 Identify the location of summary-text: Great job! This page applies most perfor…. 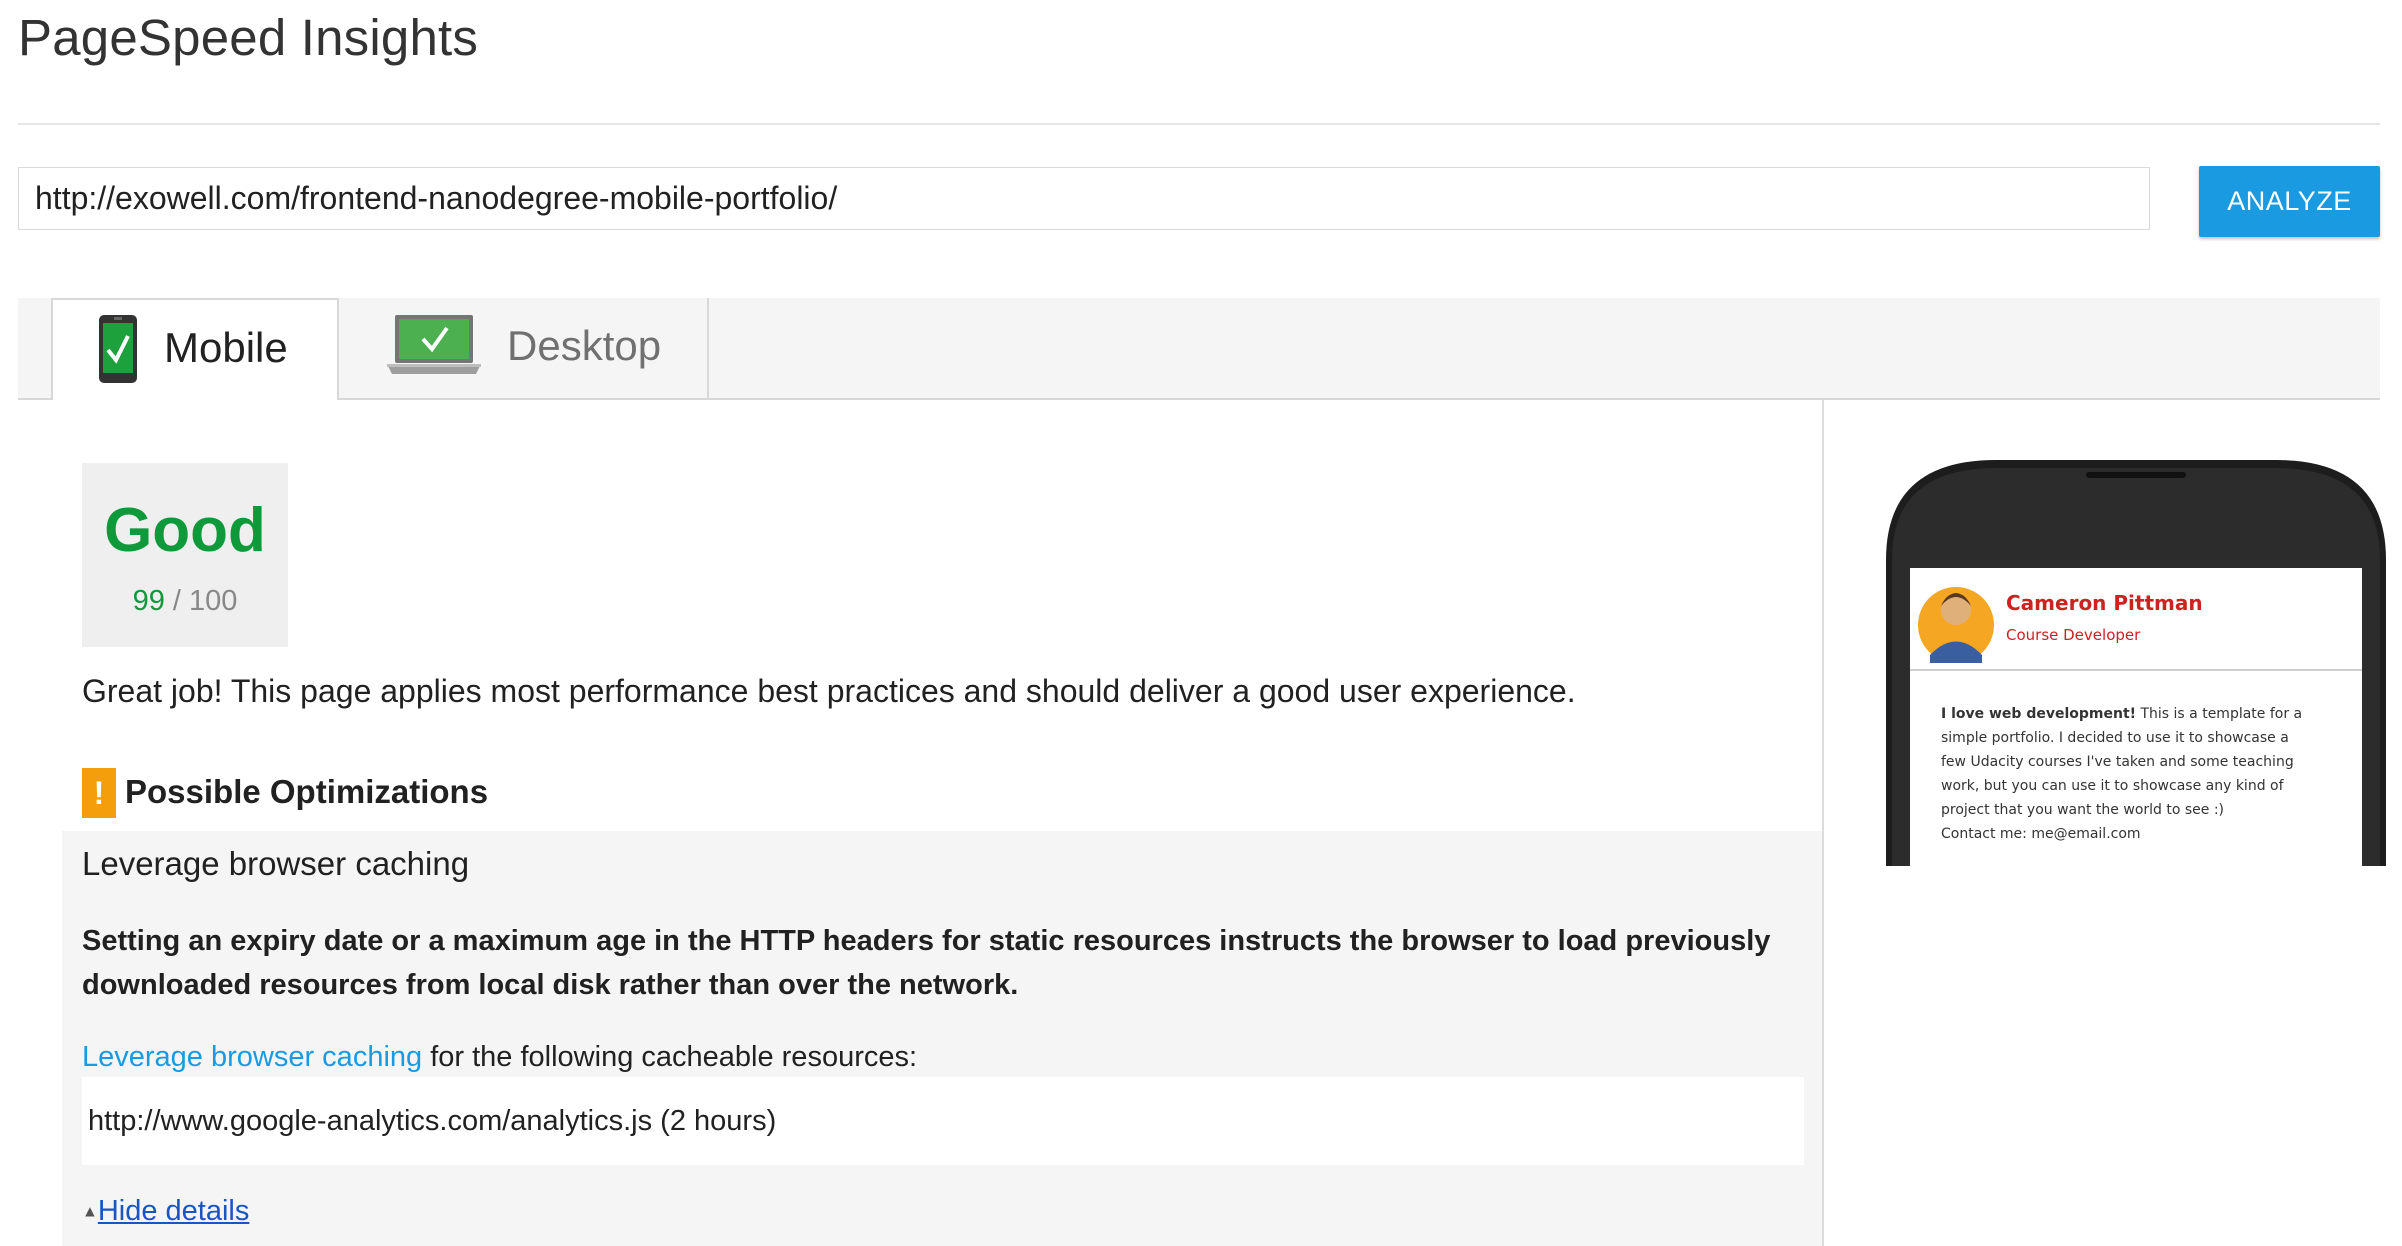
(829, 691).